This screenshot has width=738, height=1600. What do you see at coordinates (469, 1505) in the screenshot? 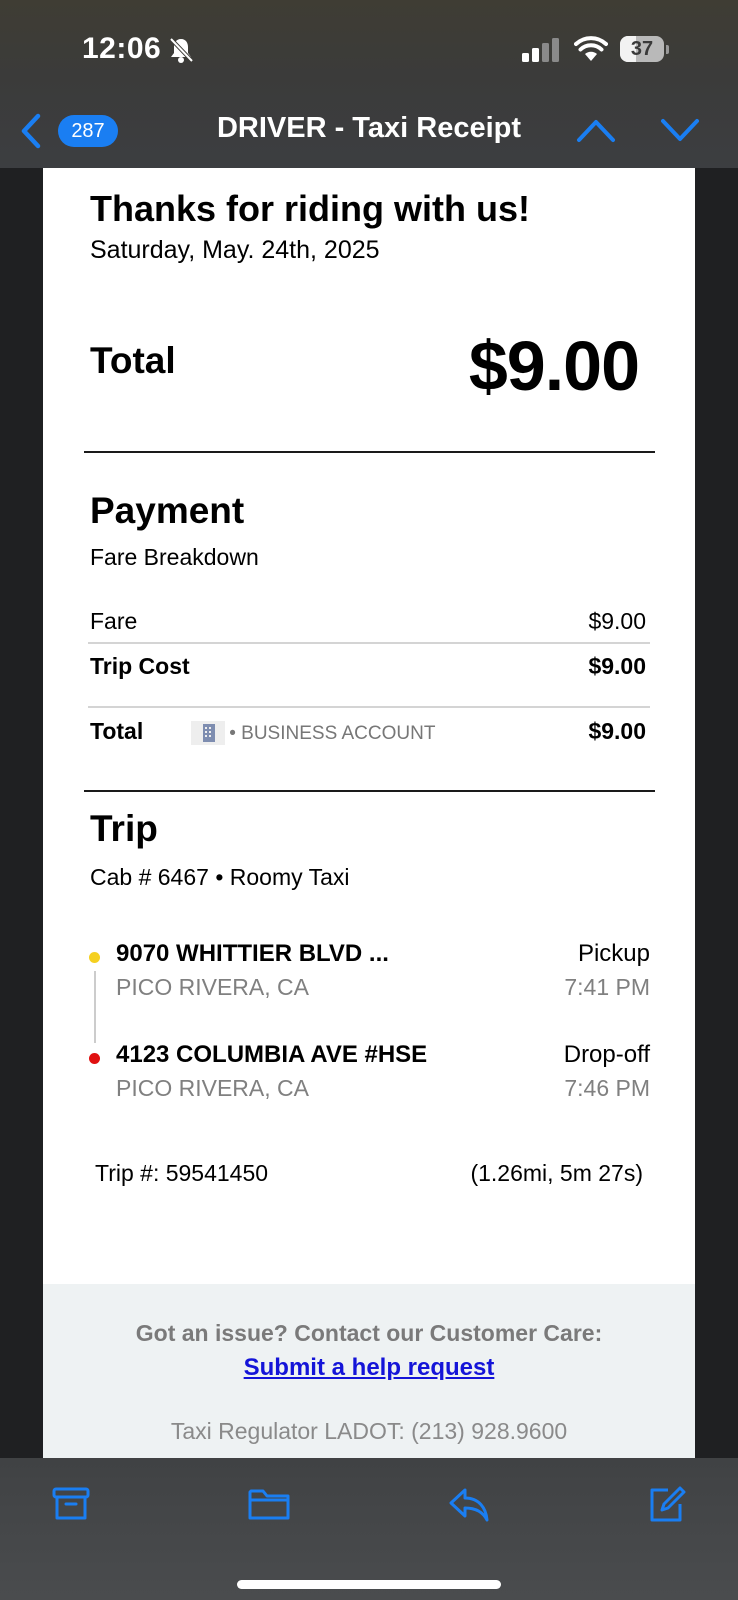
I see `reply-icon` at bounding box center [469, 1505].